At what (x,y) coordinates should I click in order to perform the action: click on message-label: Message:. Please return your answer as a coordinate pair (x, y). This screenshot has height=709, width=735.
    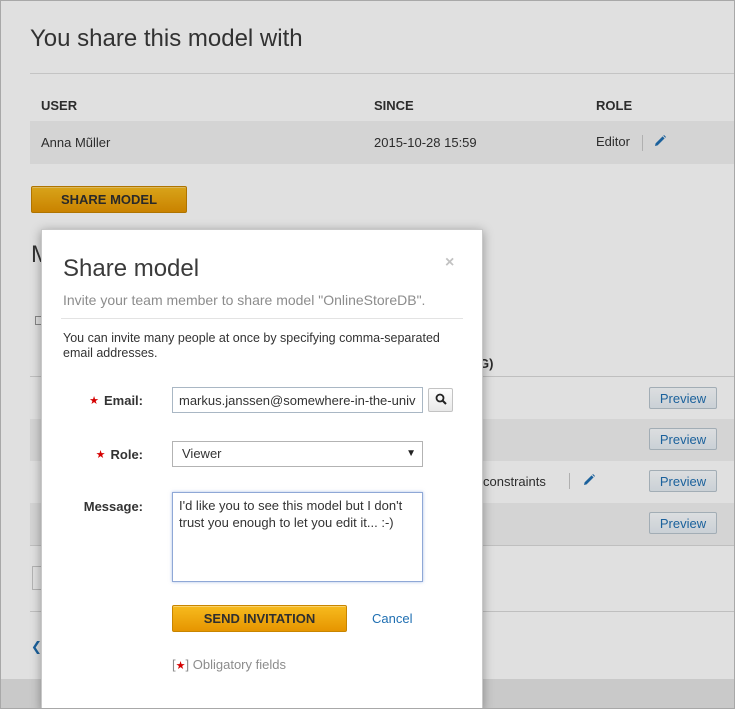
    Looking at the image, I should click on (113, 506).